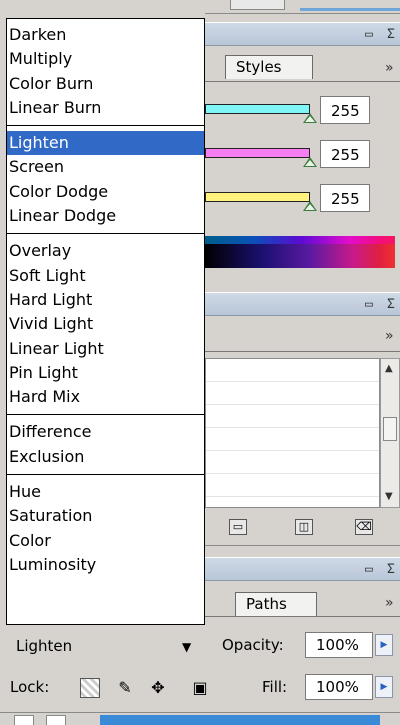  I want to click on menu-item-hard-light: Hard Light, so click(105, 300).